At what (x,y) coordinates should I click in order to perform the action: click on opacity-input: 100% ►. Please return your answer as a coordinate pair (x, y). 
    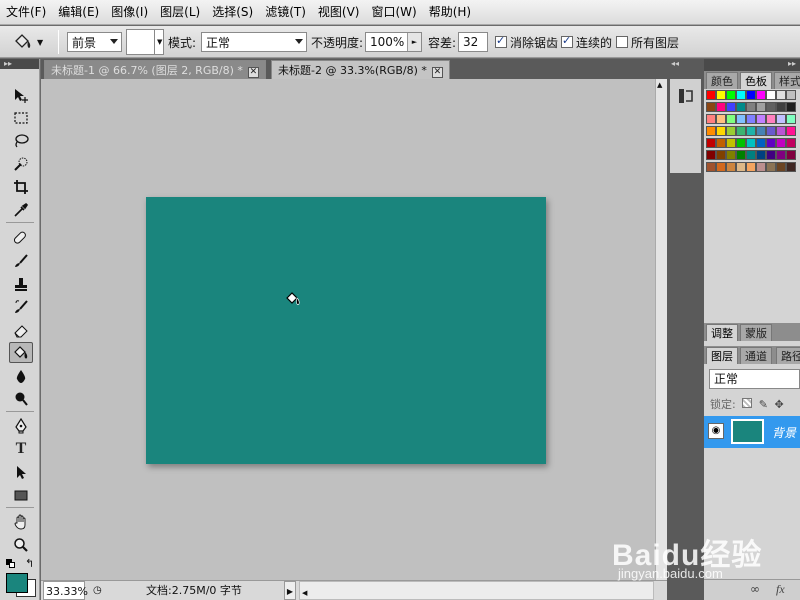
    Looking at the image, I should click on (393, 42).